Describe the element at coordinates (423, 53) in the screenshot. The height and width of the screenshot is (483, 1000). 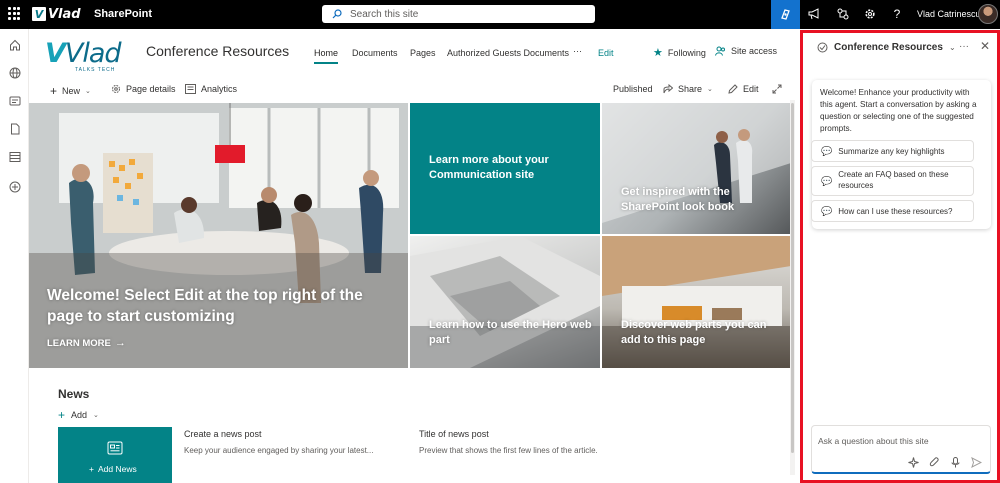
I see `nav-pages: Pages` at that location.